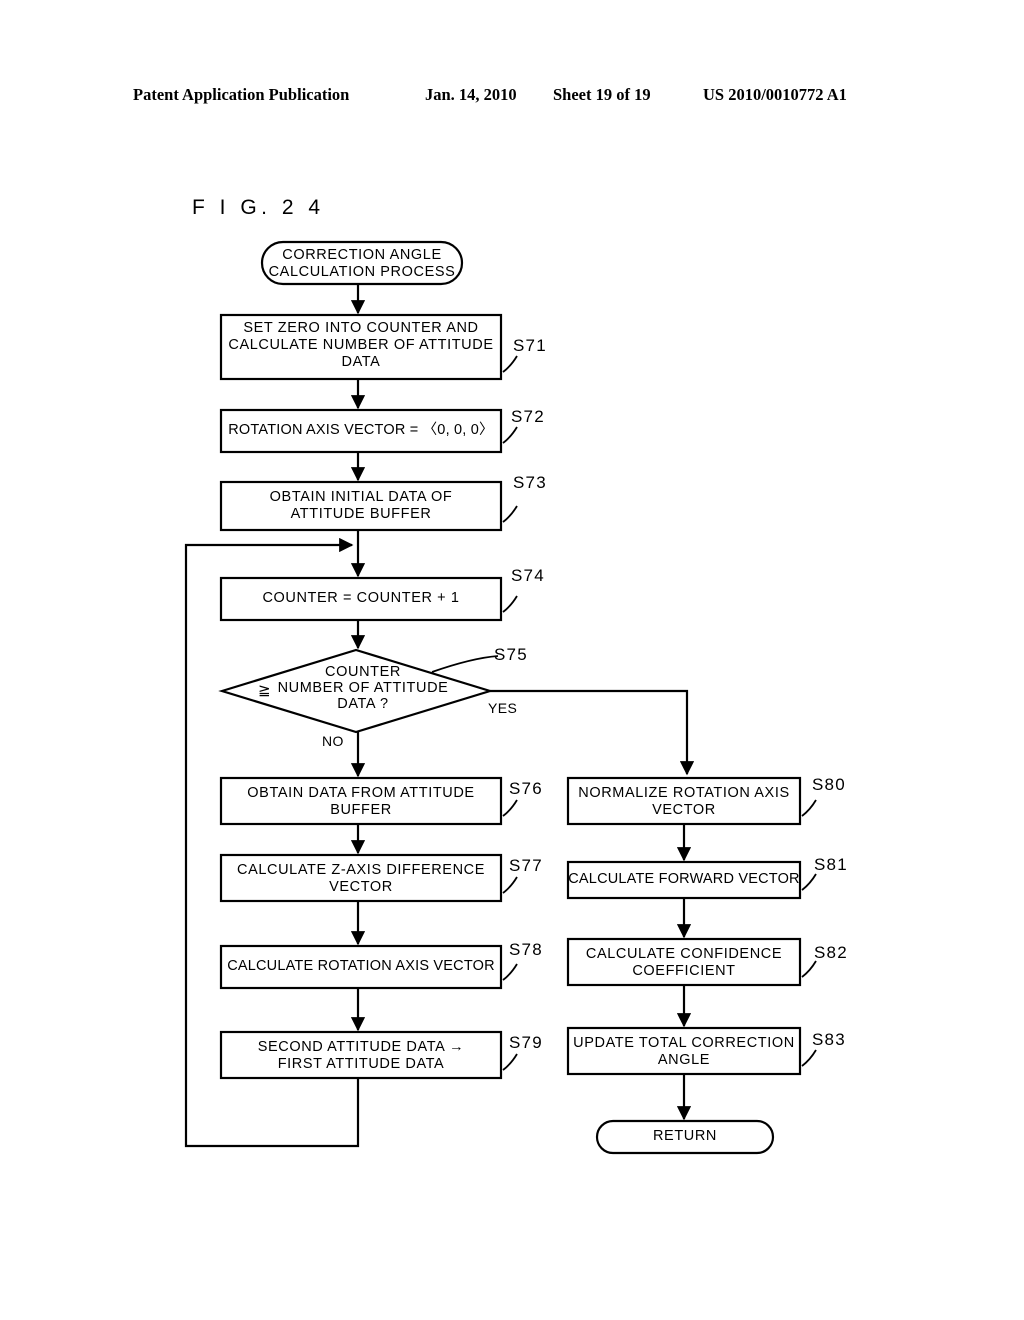  Describe the element at coordinates (465, 664) in the screenshot. I see `leader-tick-S75` at that location.